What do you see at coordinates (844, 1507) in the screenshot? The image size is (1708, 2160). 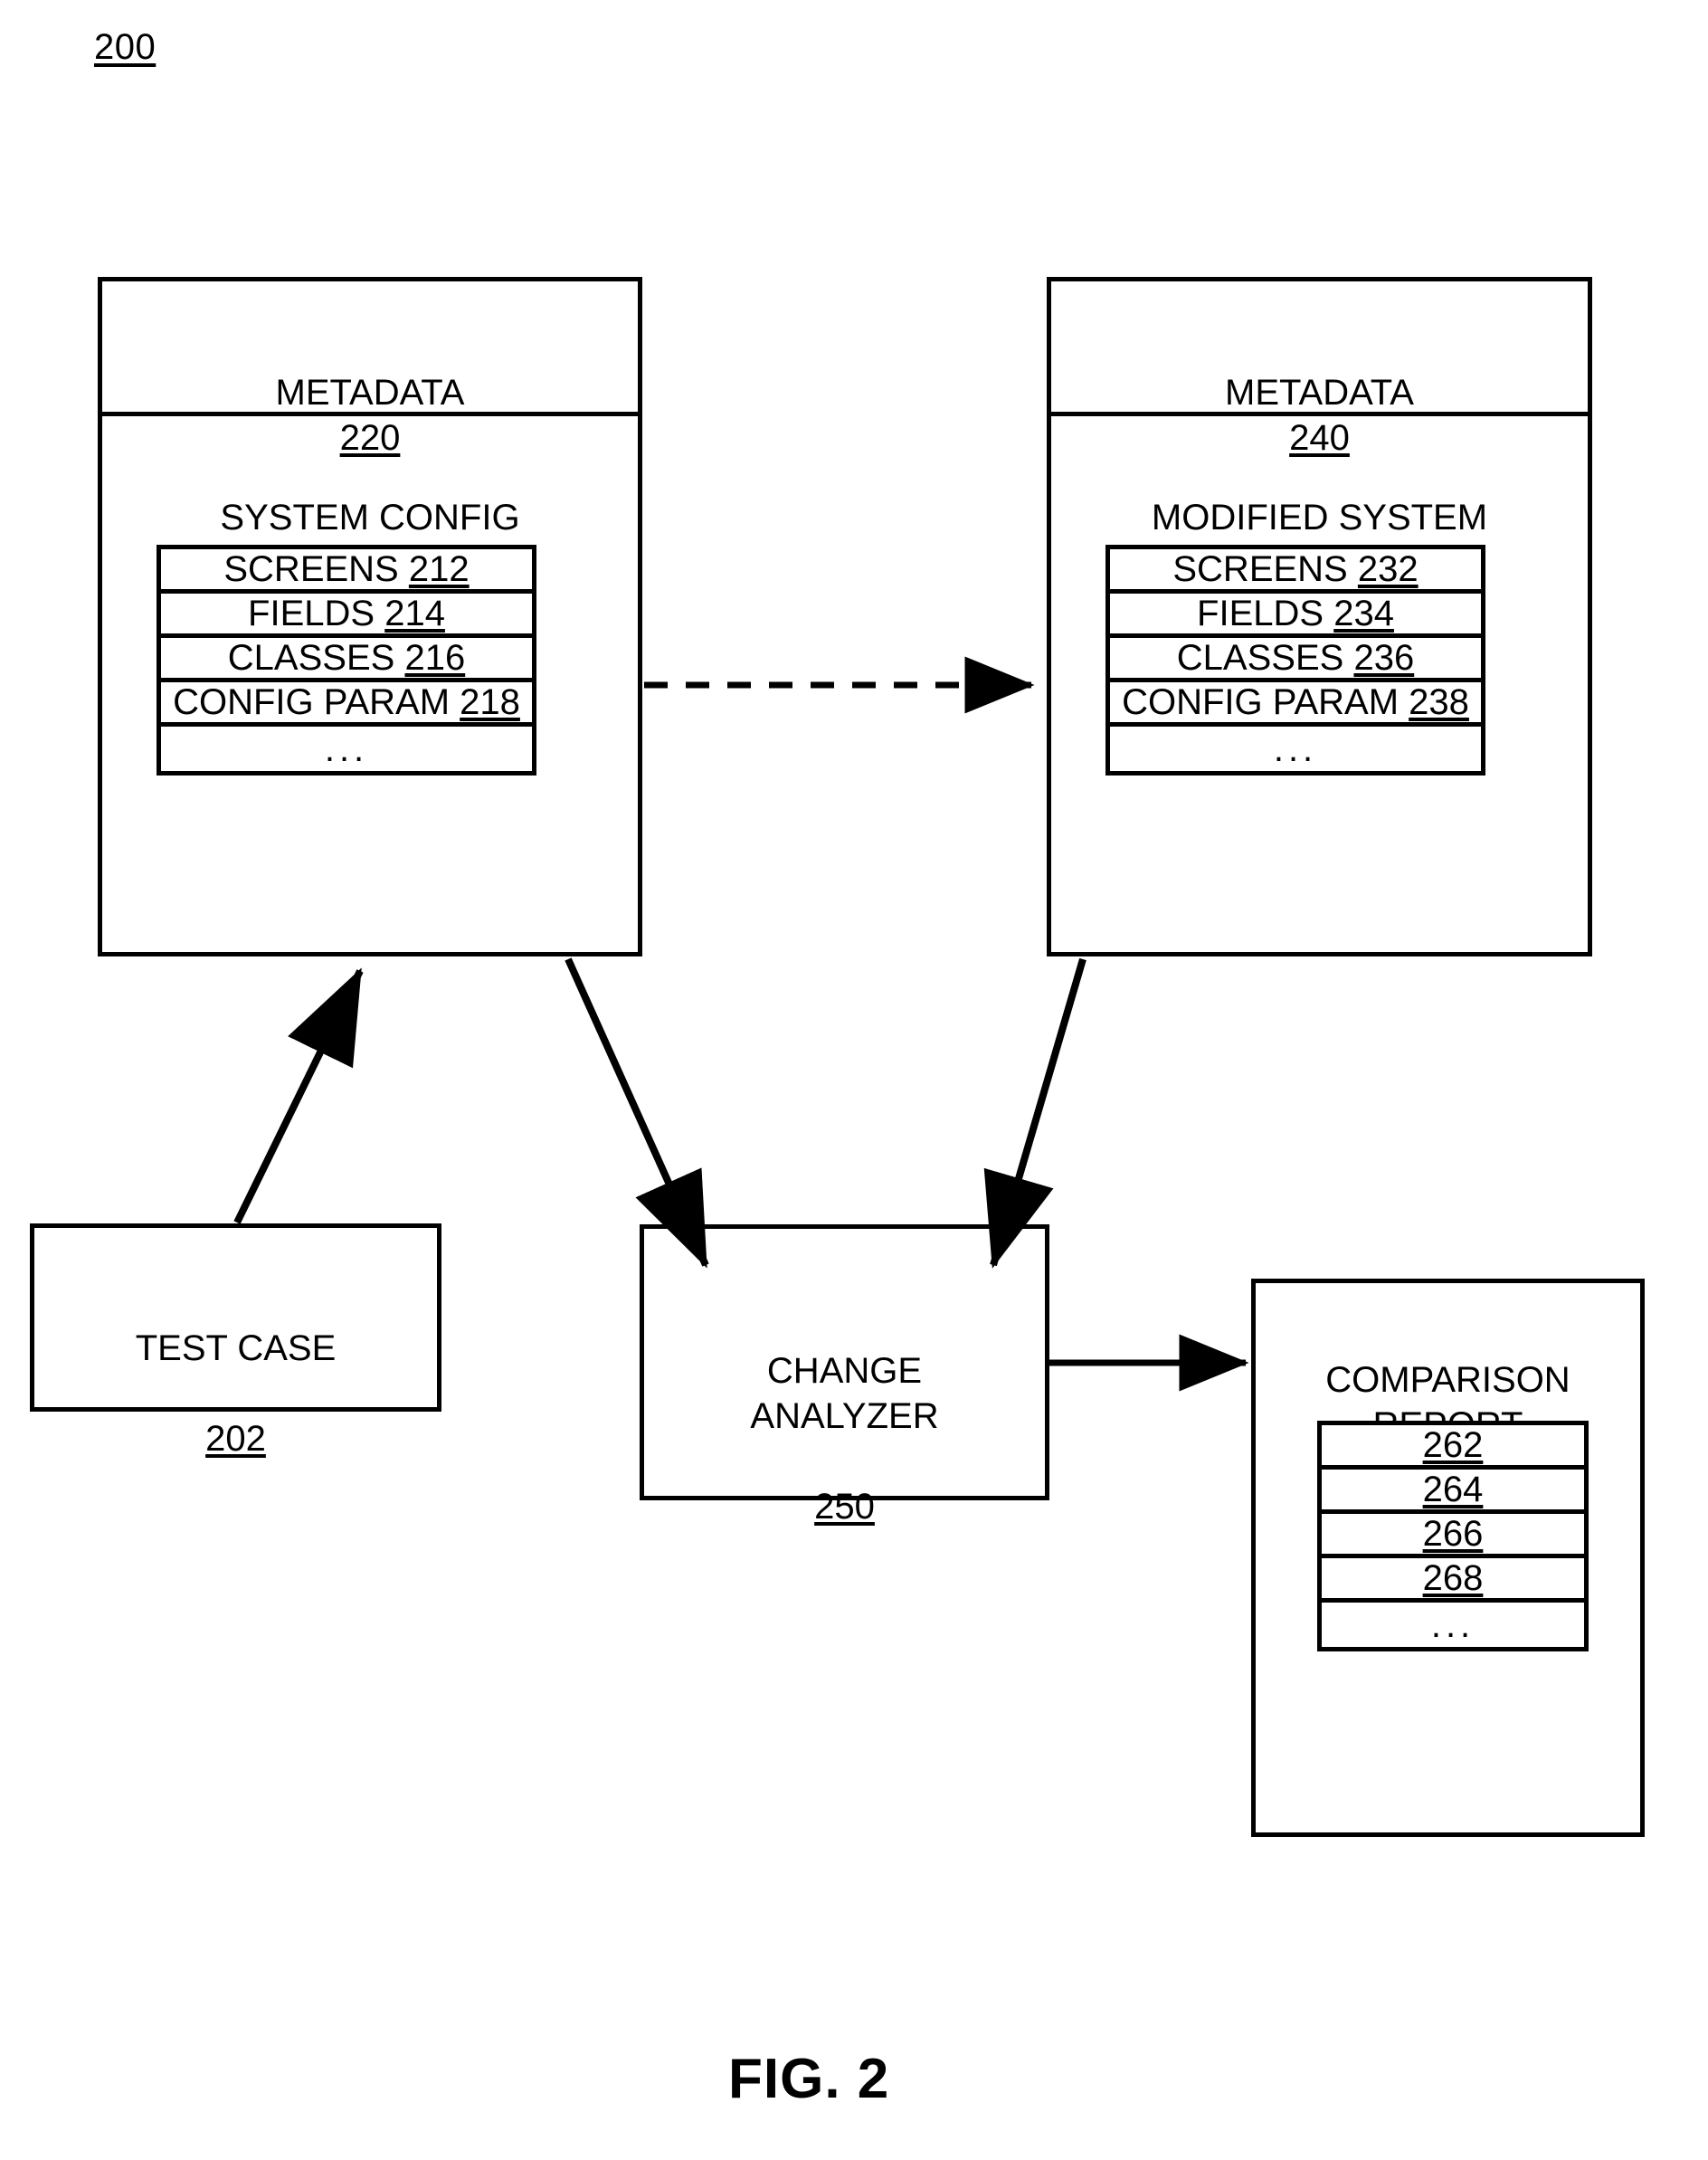 I see `change-analyzer-250-ref: 250` at bounding box center [844, 1507].